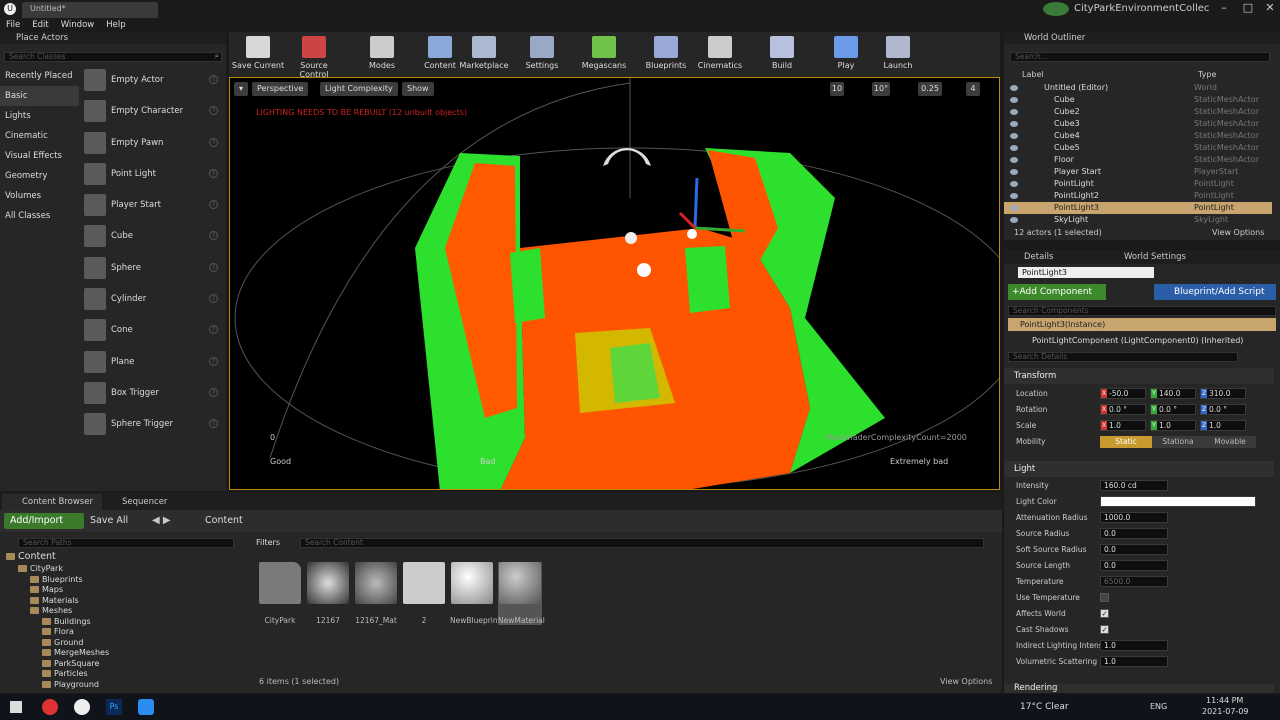 The image size is (1280, 720). I want to click on breadcrumb: Content, so click(224, 521).